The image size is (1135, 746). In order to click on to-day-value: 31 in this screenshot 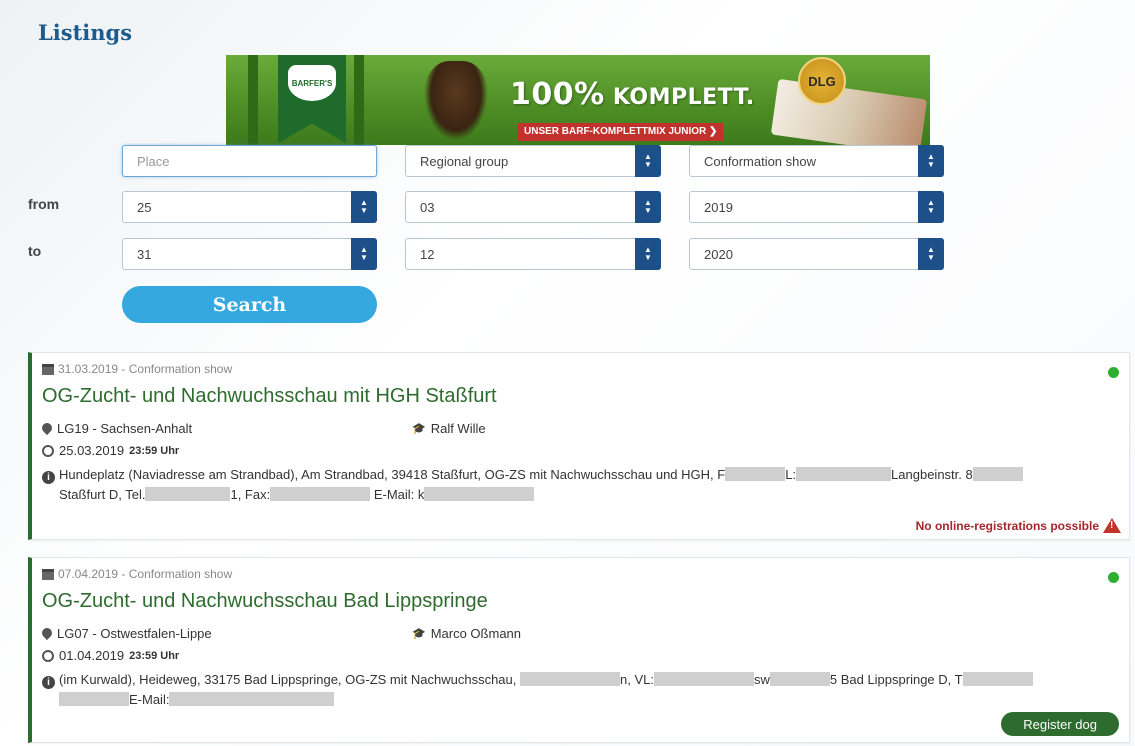, I will do `click(144, 254)`.